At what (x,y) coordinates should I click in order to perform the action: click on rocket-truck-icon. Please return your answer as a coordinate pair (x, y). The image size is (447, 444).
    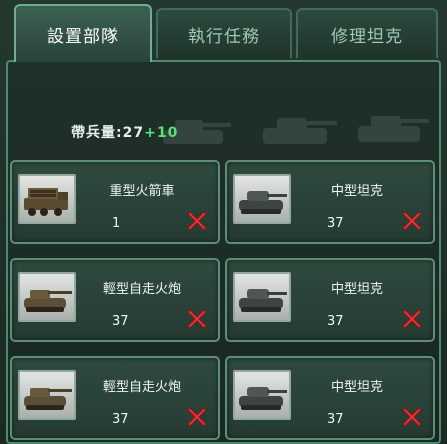
    Looking at the image, I should click on (47, 199).